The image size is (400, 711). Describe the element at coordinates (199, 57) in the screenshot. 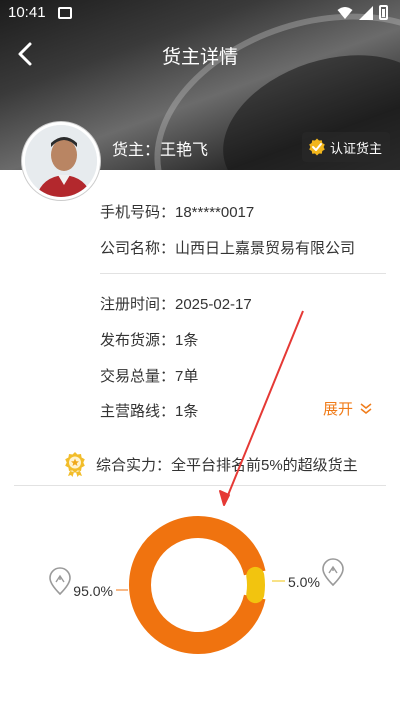

I see `page-title: 货主详情` at that location.